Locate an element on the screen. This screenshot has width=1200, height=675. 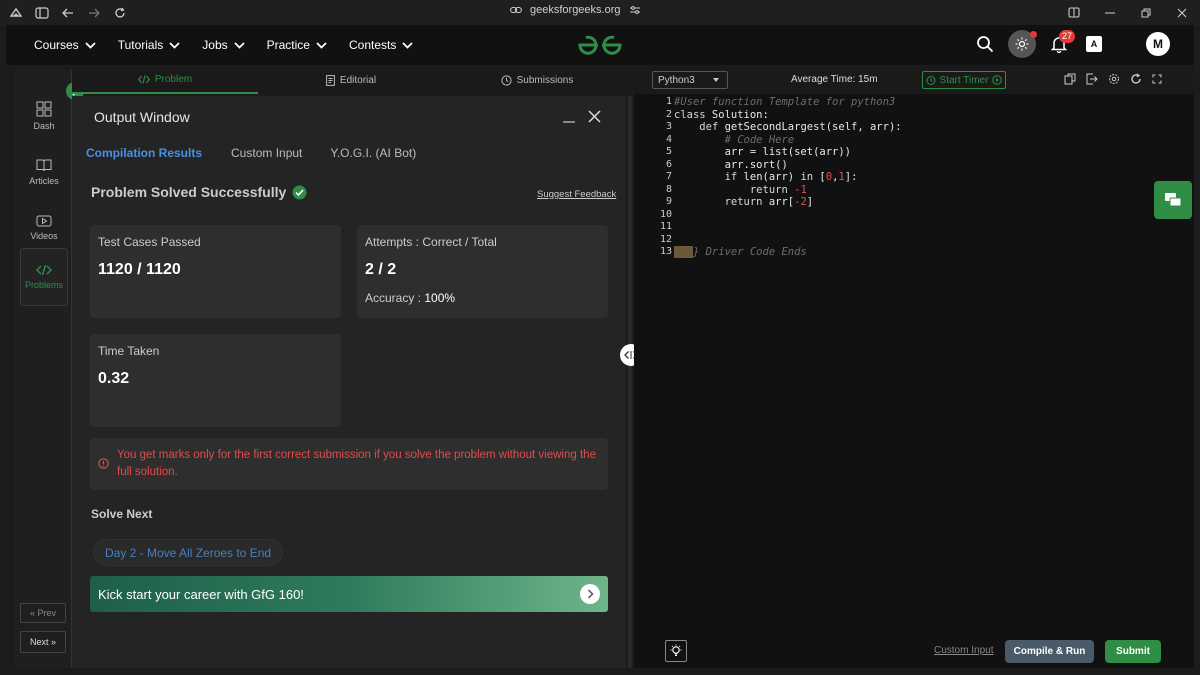
chat-button is located at coordinates (1173, 200).